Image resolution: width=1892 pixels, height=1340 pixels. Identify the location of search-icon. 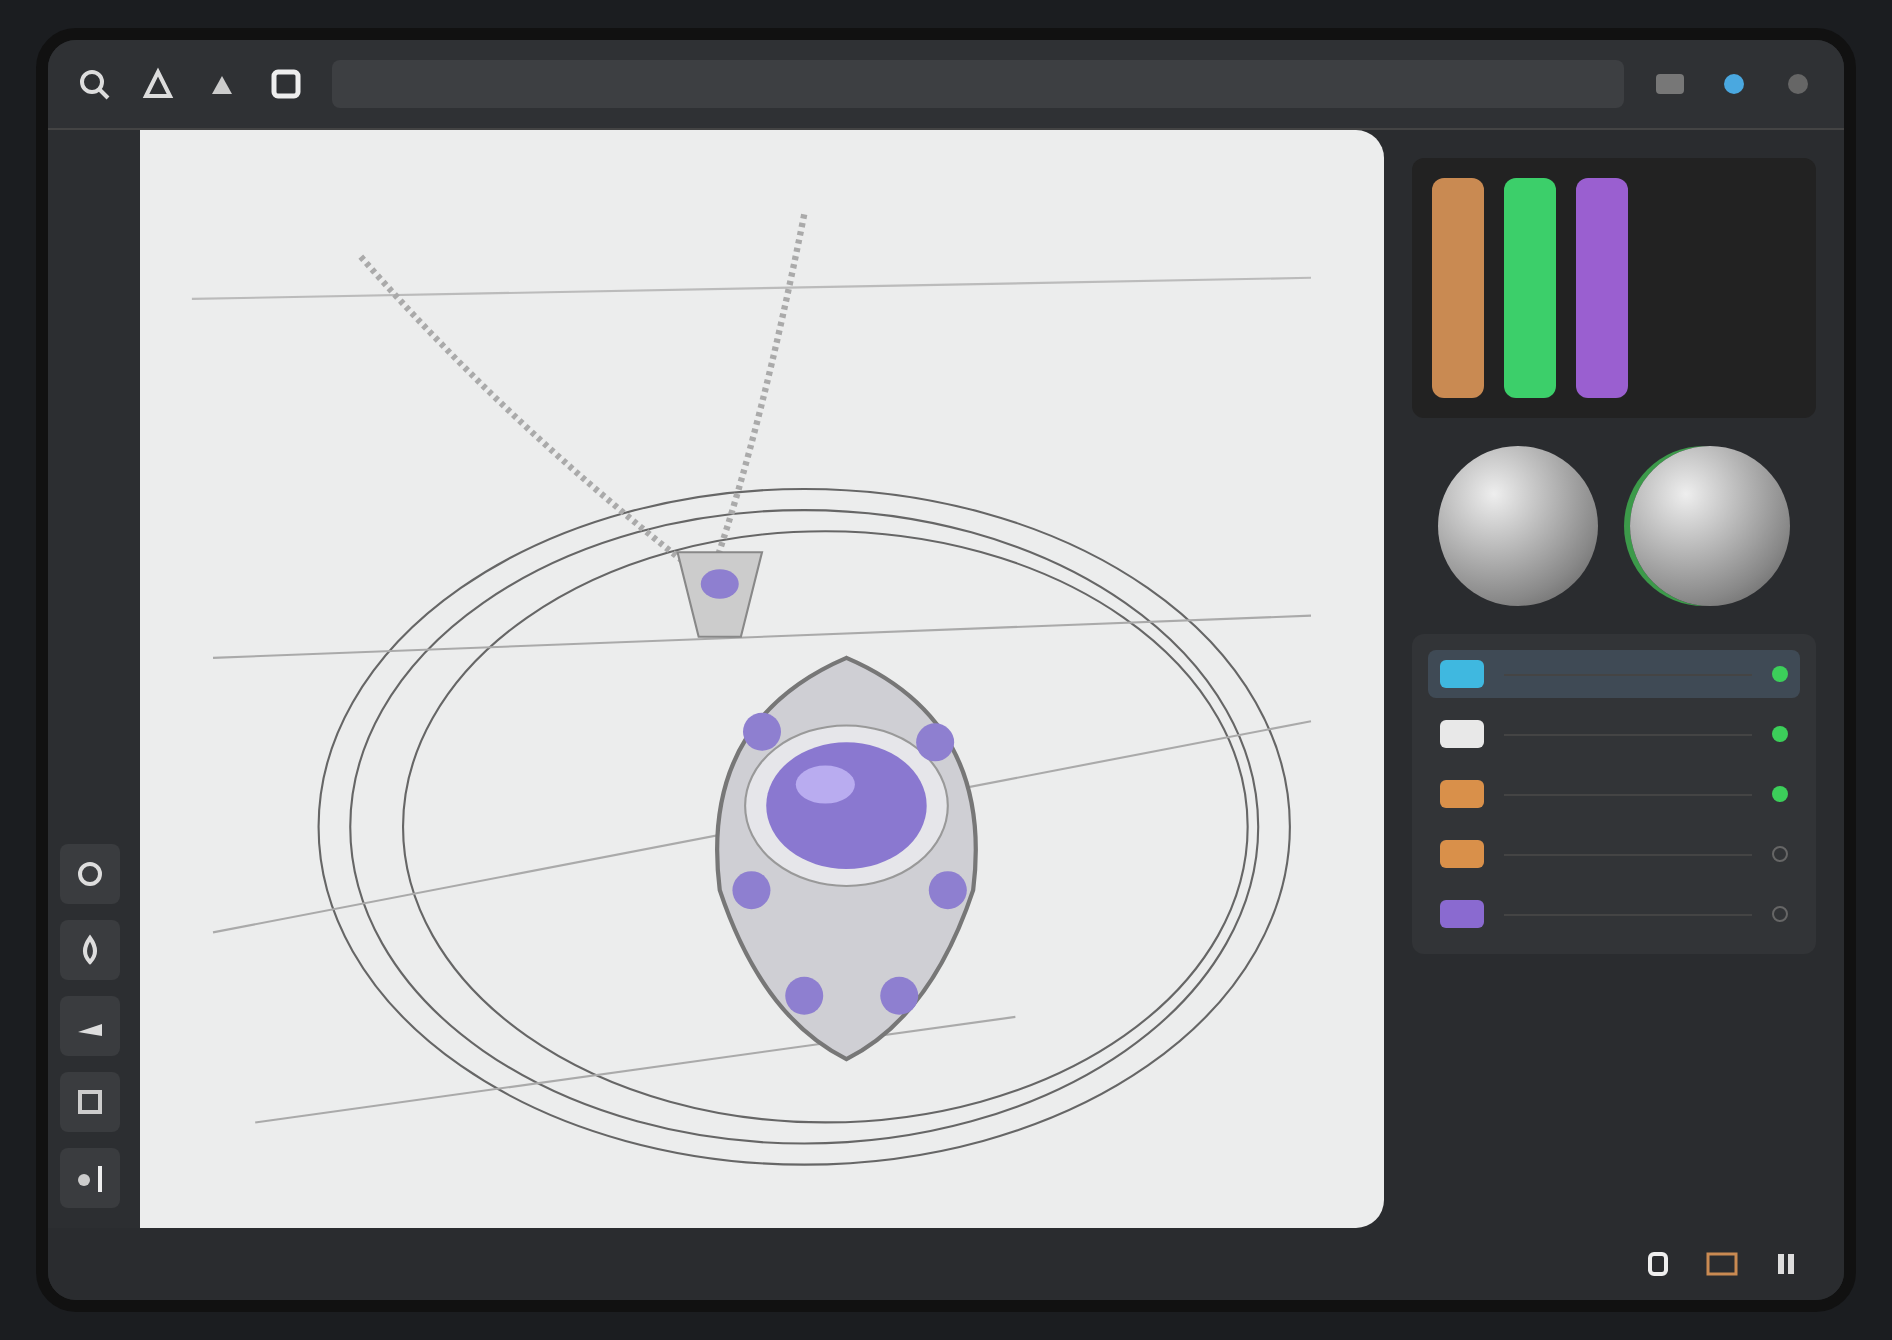
(94, 84).